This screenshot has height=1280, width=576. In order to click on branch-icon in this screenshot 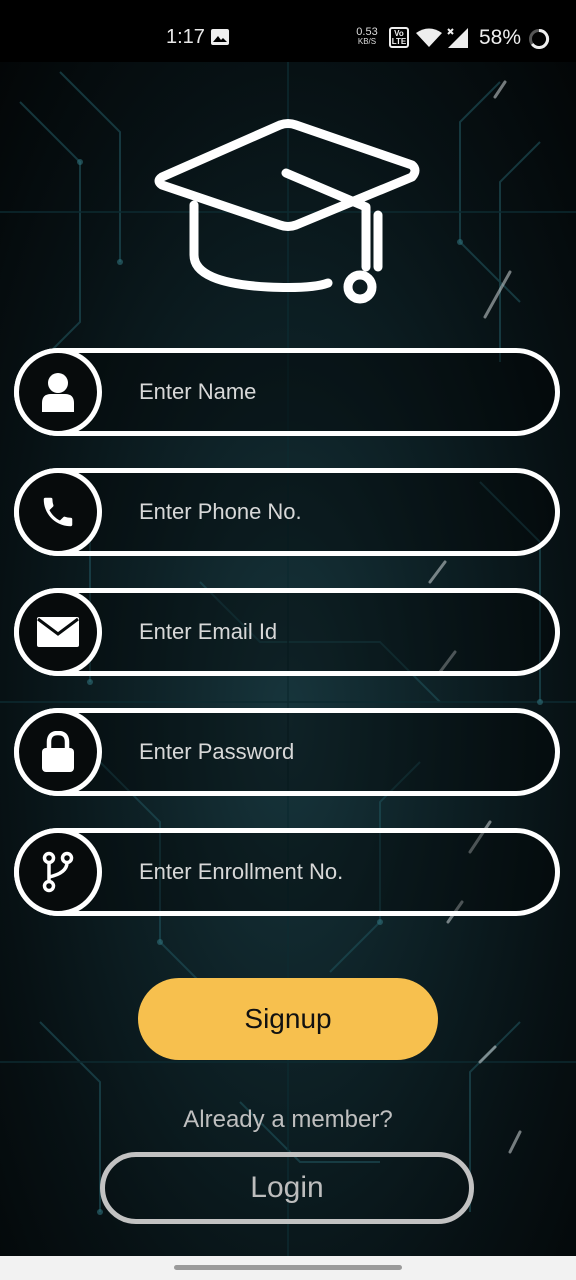, I will do `click(58, 872)`.